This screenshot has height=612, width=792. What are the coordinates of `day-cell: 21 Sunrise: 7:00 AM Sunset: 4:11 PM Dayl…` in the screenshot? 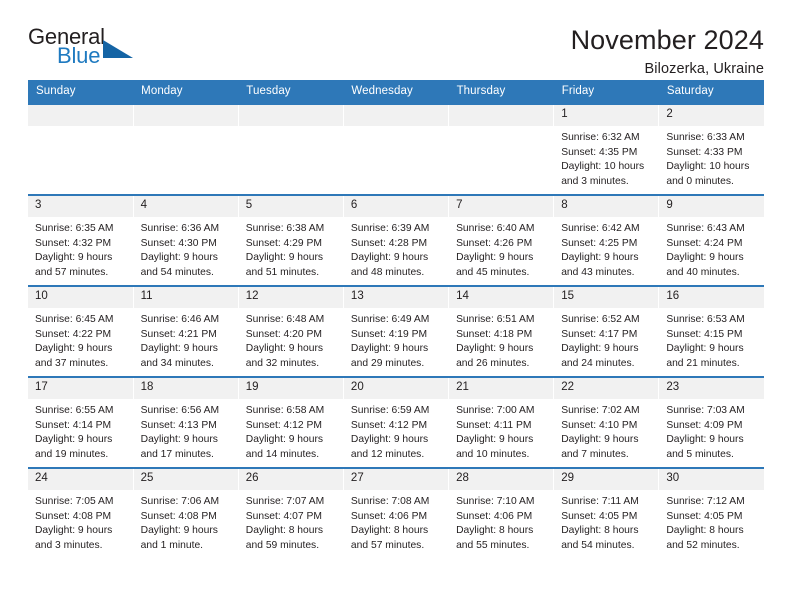 It's located at (501, 422).